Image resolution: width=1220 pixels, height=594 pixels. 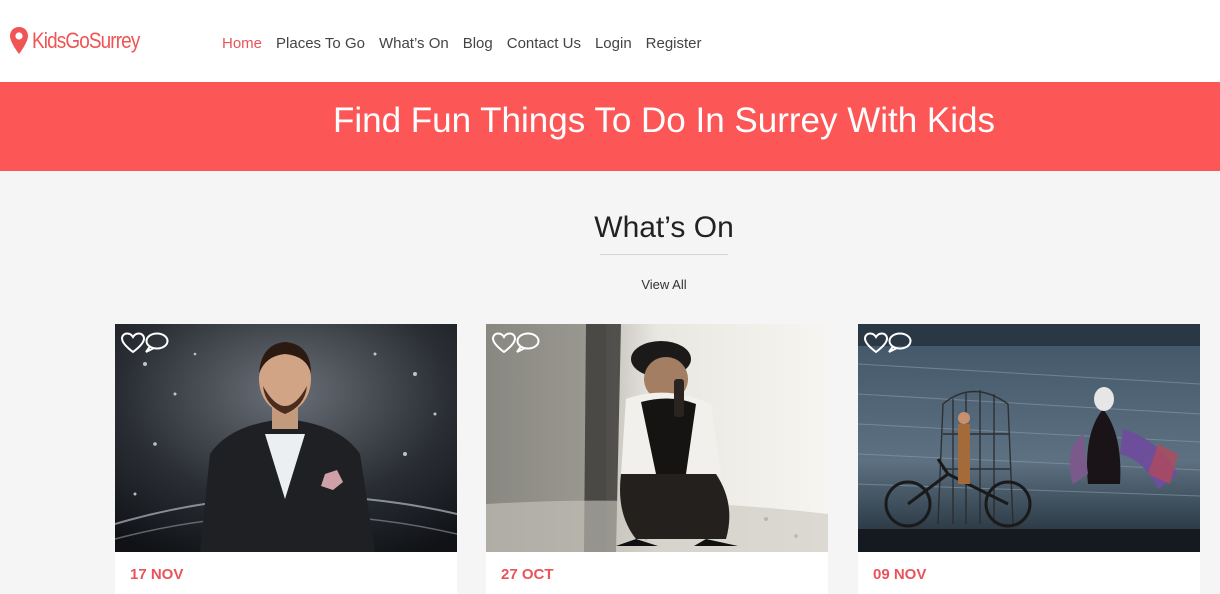 I want to click on map-pin-icon, so click(x=19, y=40).